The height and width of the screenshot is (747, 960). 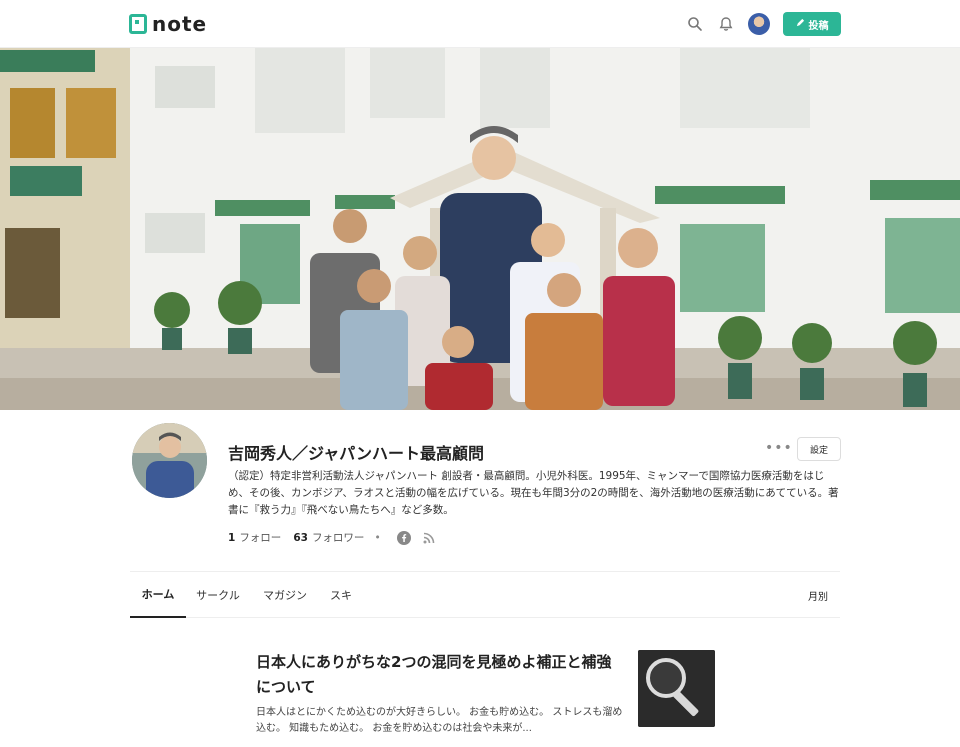 What do you see at coordinates (231, 538) in the screenshot?
I see `follow-count: 1` at bounding box center [231, 538].